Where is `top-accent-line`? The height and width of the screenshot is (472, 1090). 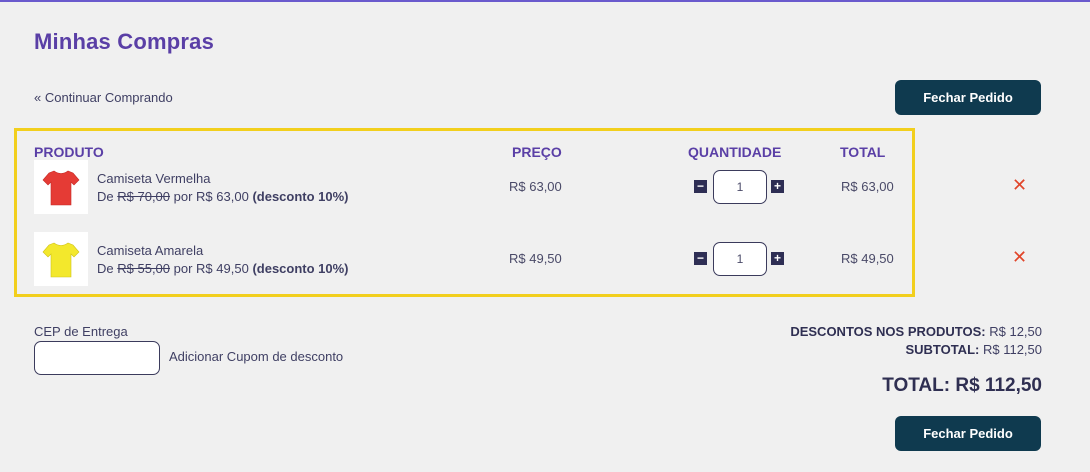
top-accent-line is located at coordinates (545, 1).